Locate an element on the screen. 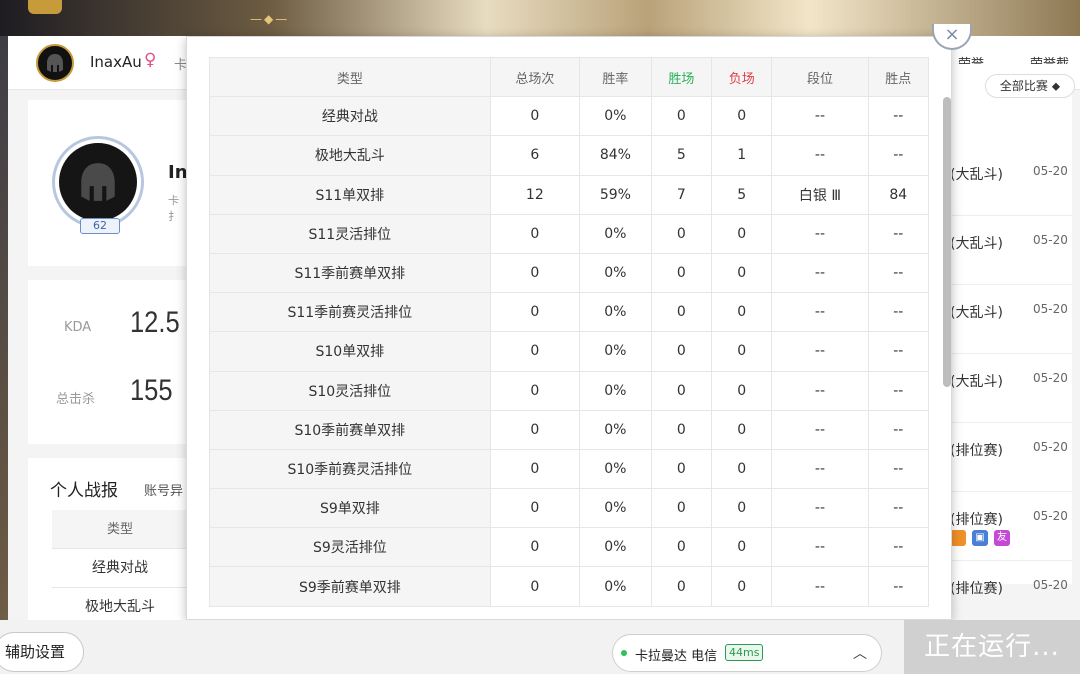 The image size is (1080, 674). profile-card: 62 In 卡扌 is located at coordinates (108, 183).